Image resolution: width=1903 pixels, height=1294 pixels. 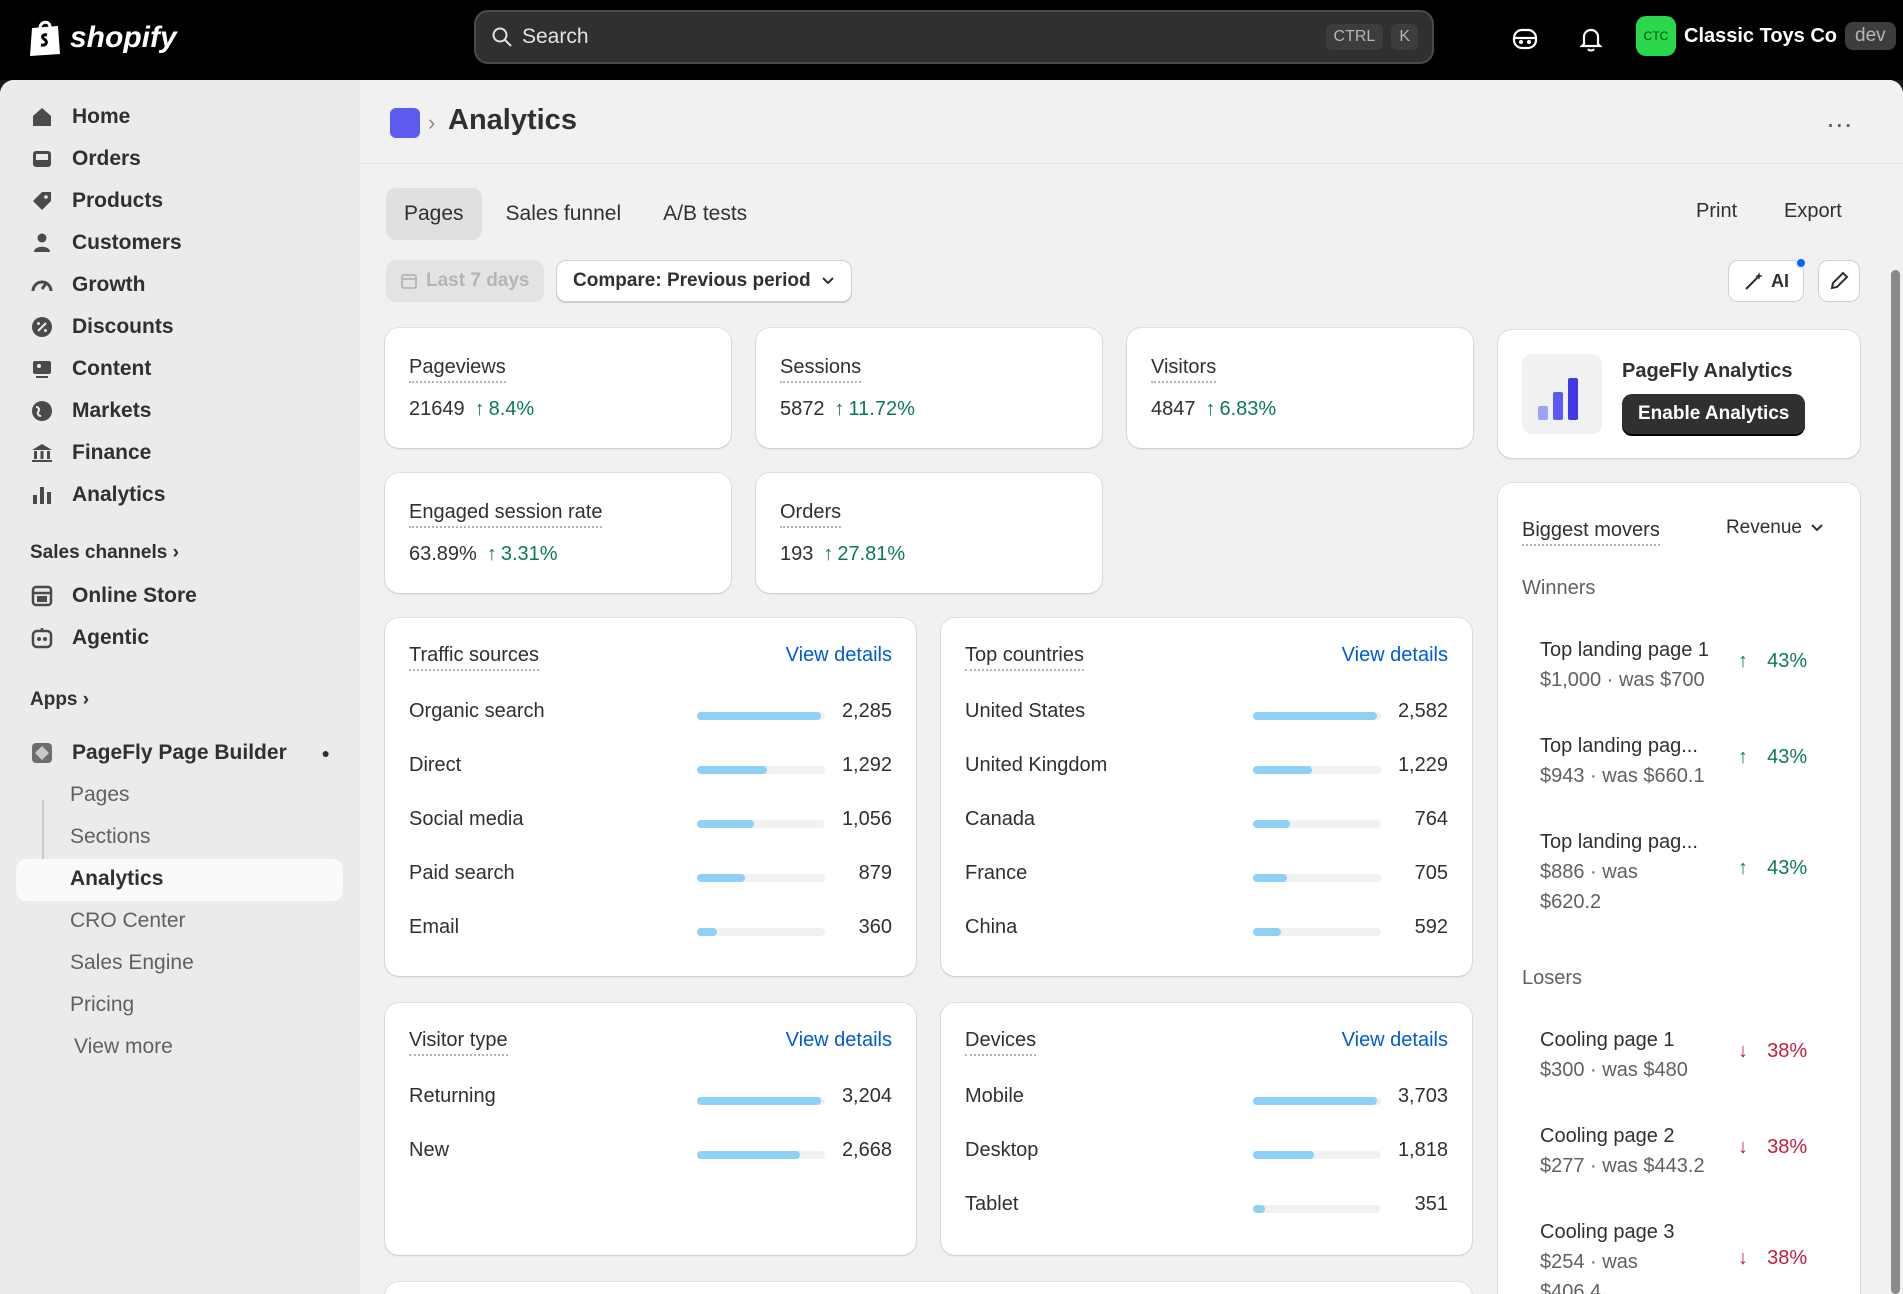 What do you see at coordinates (1620, 872) in the screenshot?
I see `mover-item: Top landing pag... $886 · was $620.2` at bounding box center [1620, 872].